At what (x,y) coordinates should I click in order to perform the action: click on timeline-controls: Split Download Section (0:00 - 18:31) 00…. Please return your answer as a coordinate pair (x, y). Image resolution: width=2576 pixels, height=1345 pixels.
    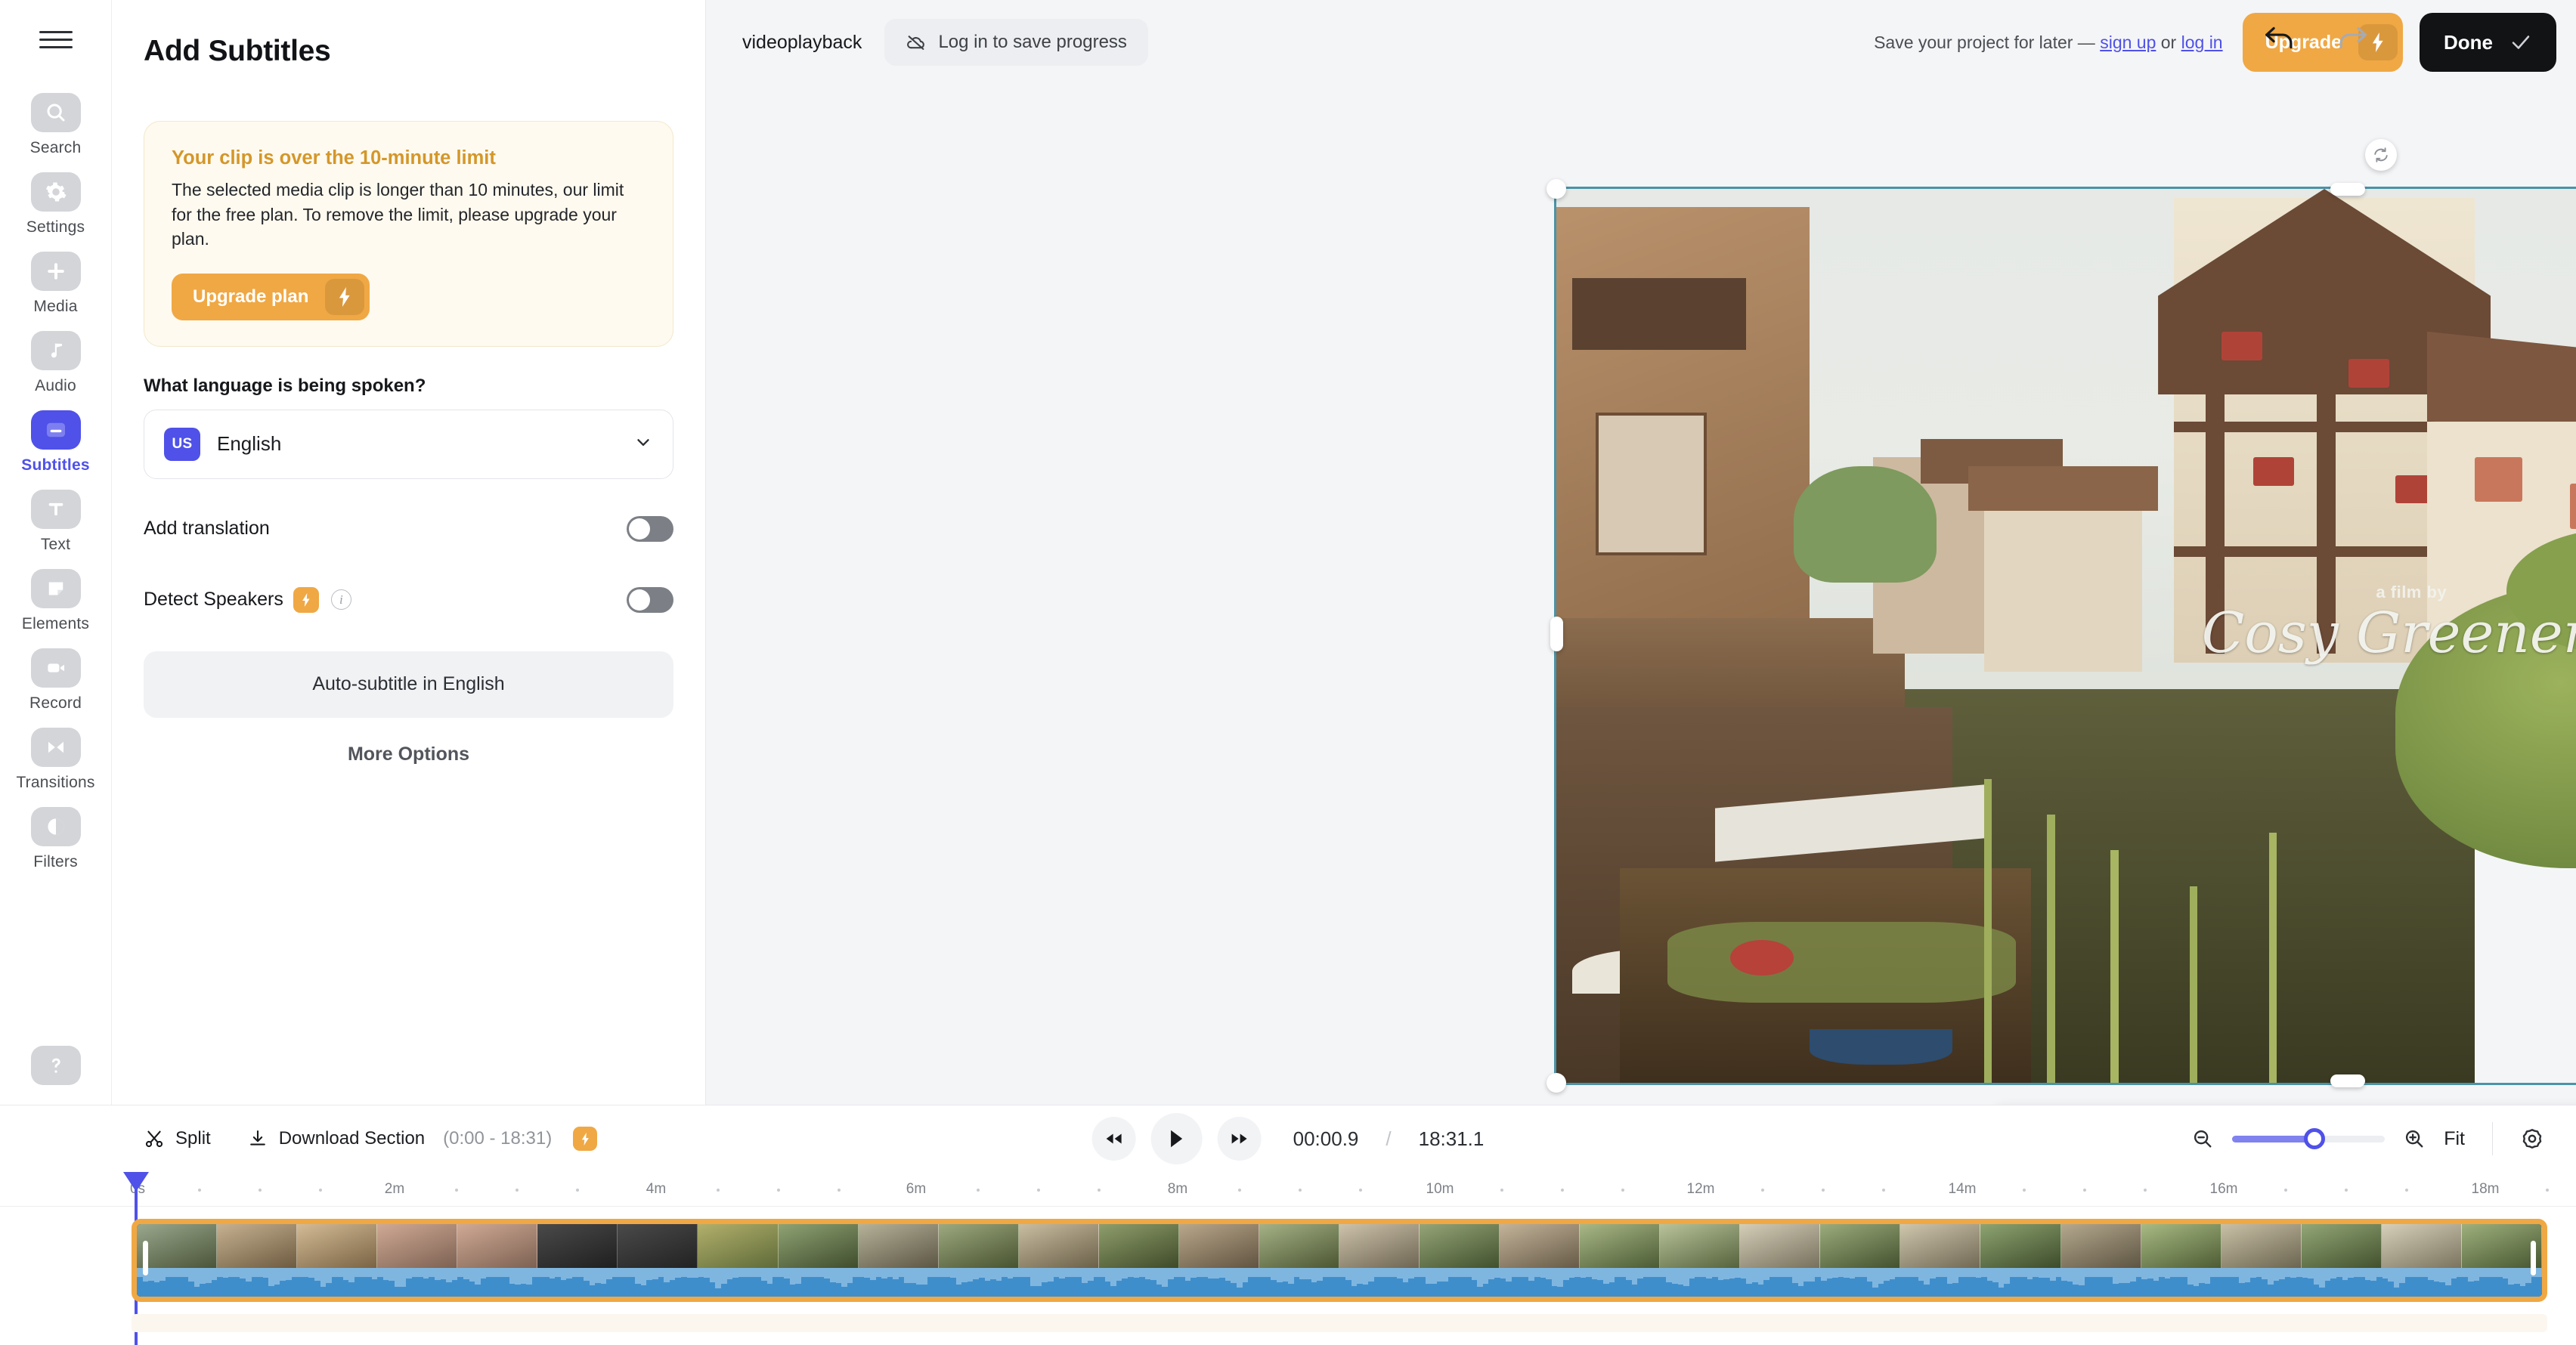
    Looking at the image, I should click on (1288, 1138).